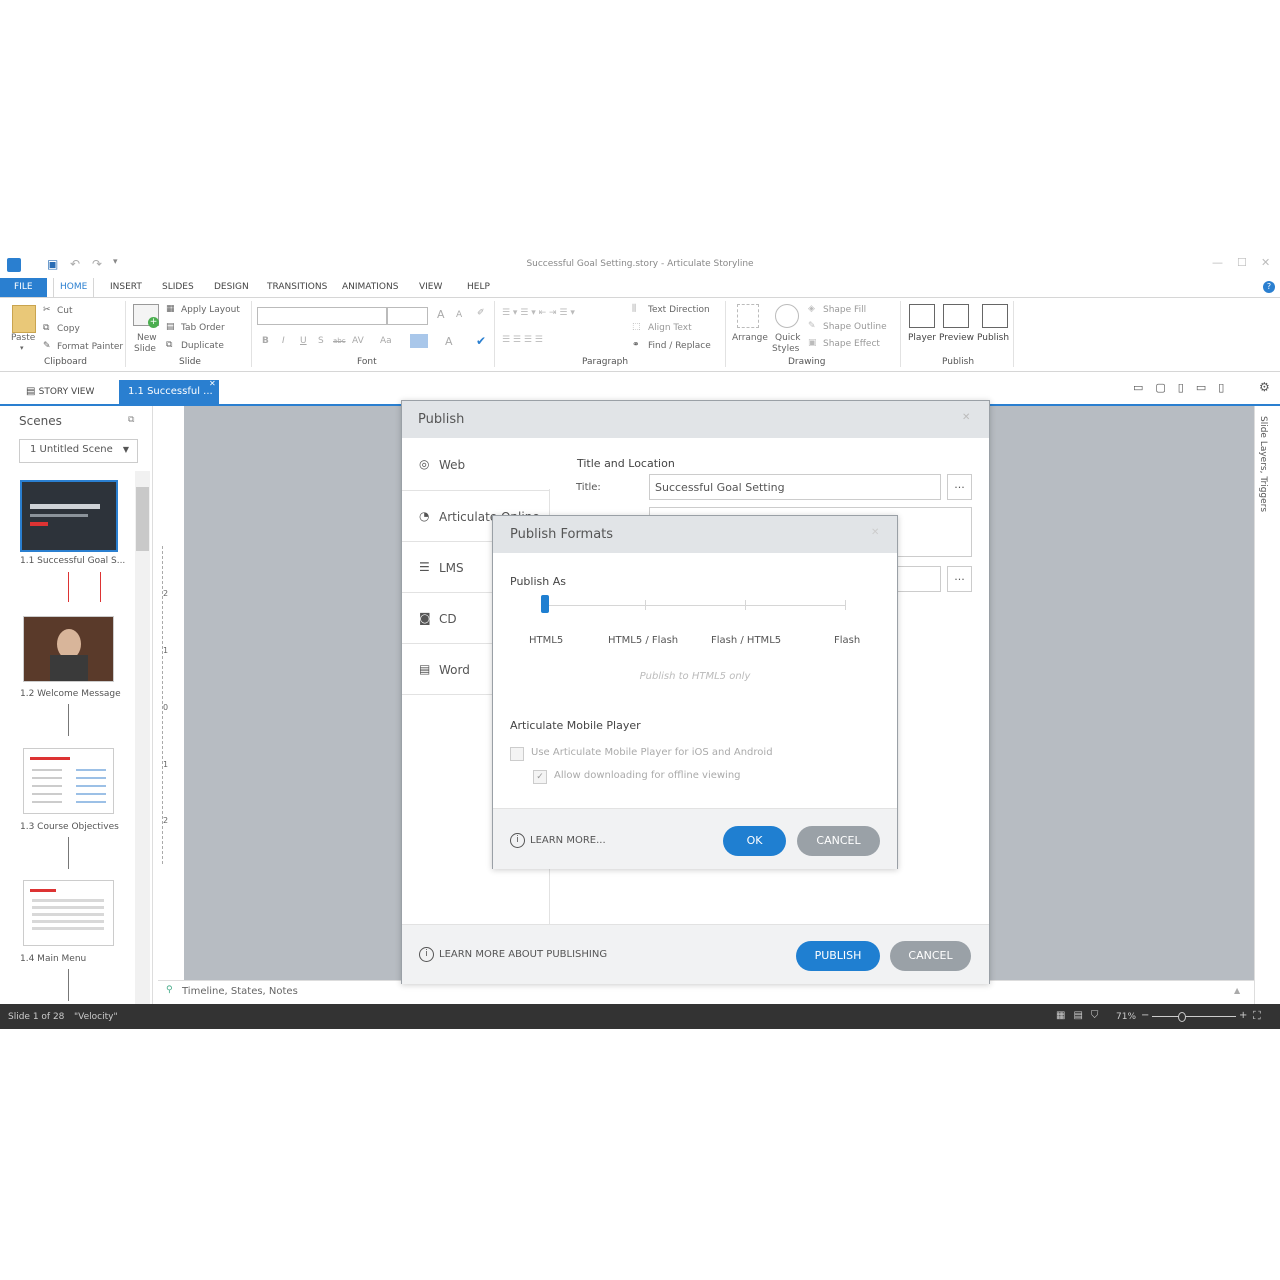  What do you see at coordinates (1081, 1015) in the screenshot?
I see `view-mode-icons: ▦▤⛉` at bounding box center [1081, 1015].